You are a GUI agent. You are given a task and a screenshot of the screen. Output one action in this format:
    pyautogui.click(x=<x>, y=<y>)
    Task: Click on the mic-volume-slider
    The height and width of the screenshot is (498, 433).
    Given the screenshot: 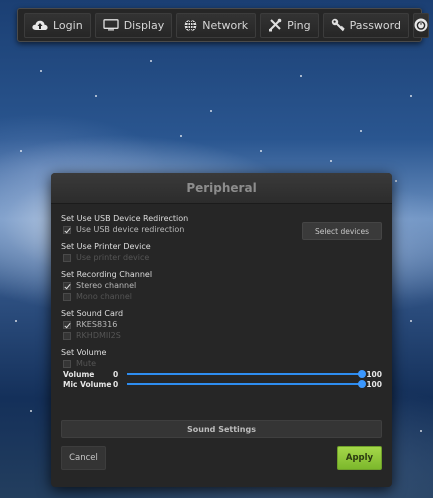 What is the action you would take?
    pyautogui.click(x=246, y=384)
    